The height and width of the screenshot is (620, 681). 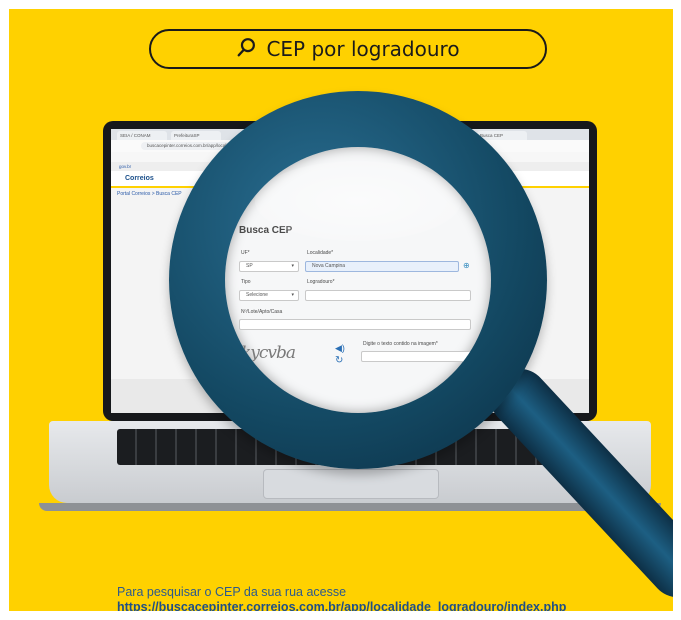 What do you see at coordinates (269, 266) in the screenshot?
I see `uf-select: SP ▾` at bounding box center [269, 266].